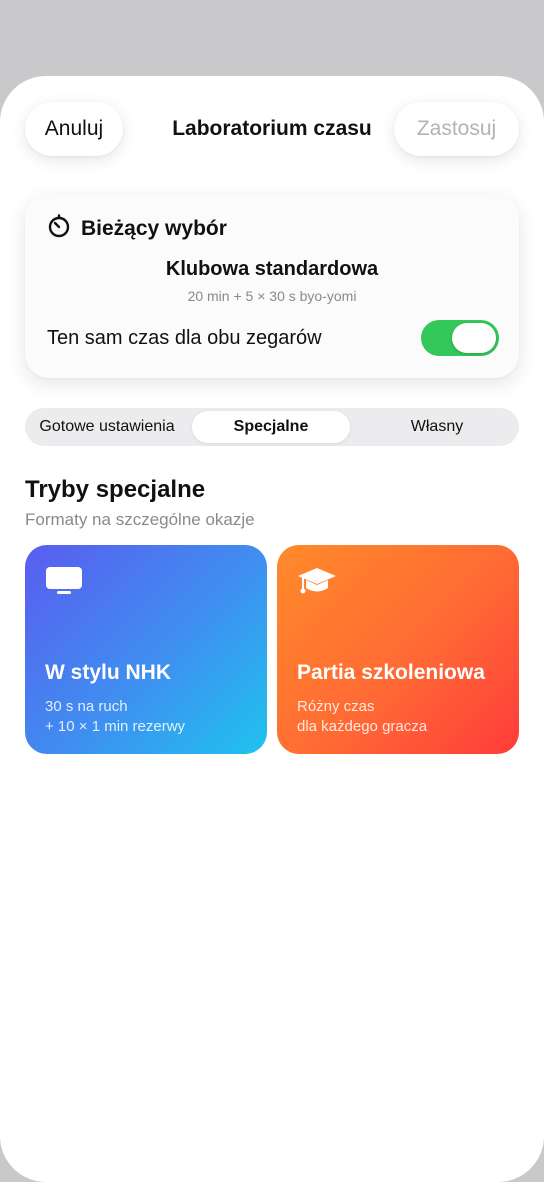  I want to click on section-title: Tryby specjalne, so click(115, 489).